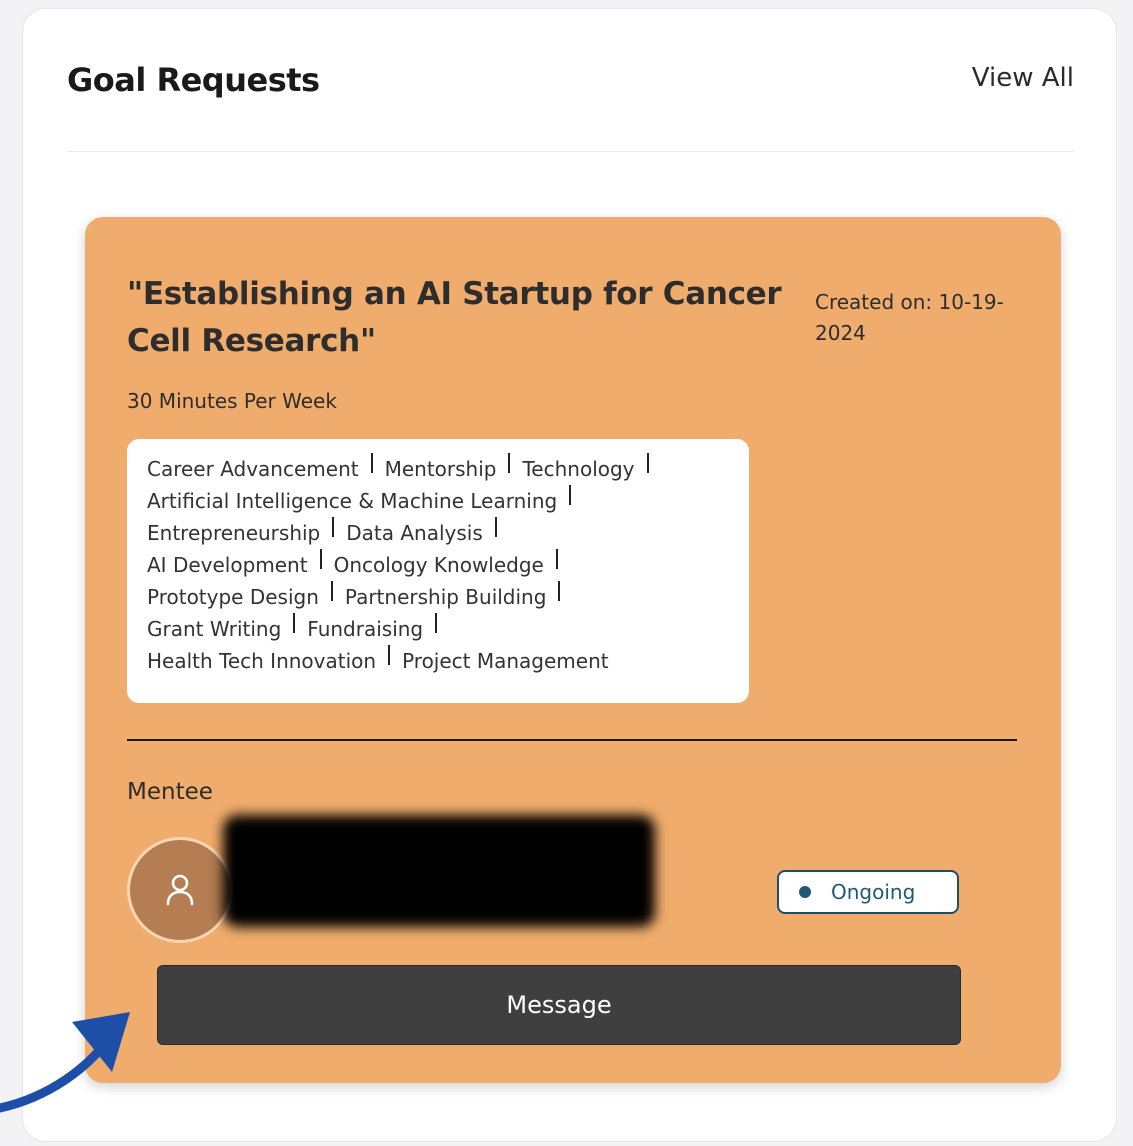 The width and height of the screenshot is (1133, 1146). Describe the element at coordinates (253, 469) in the screenshot. I see `tag: Career Advancement` at that location.